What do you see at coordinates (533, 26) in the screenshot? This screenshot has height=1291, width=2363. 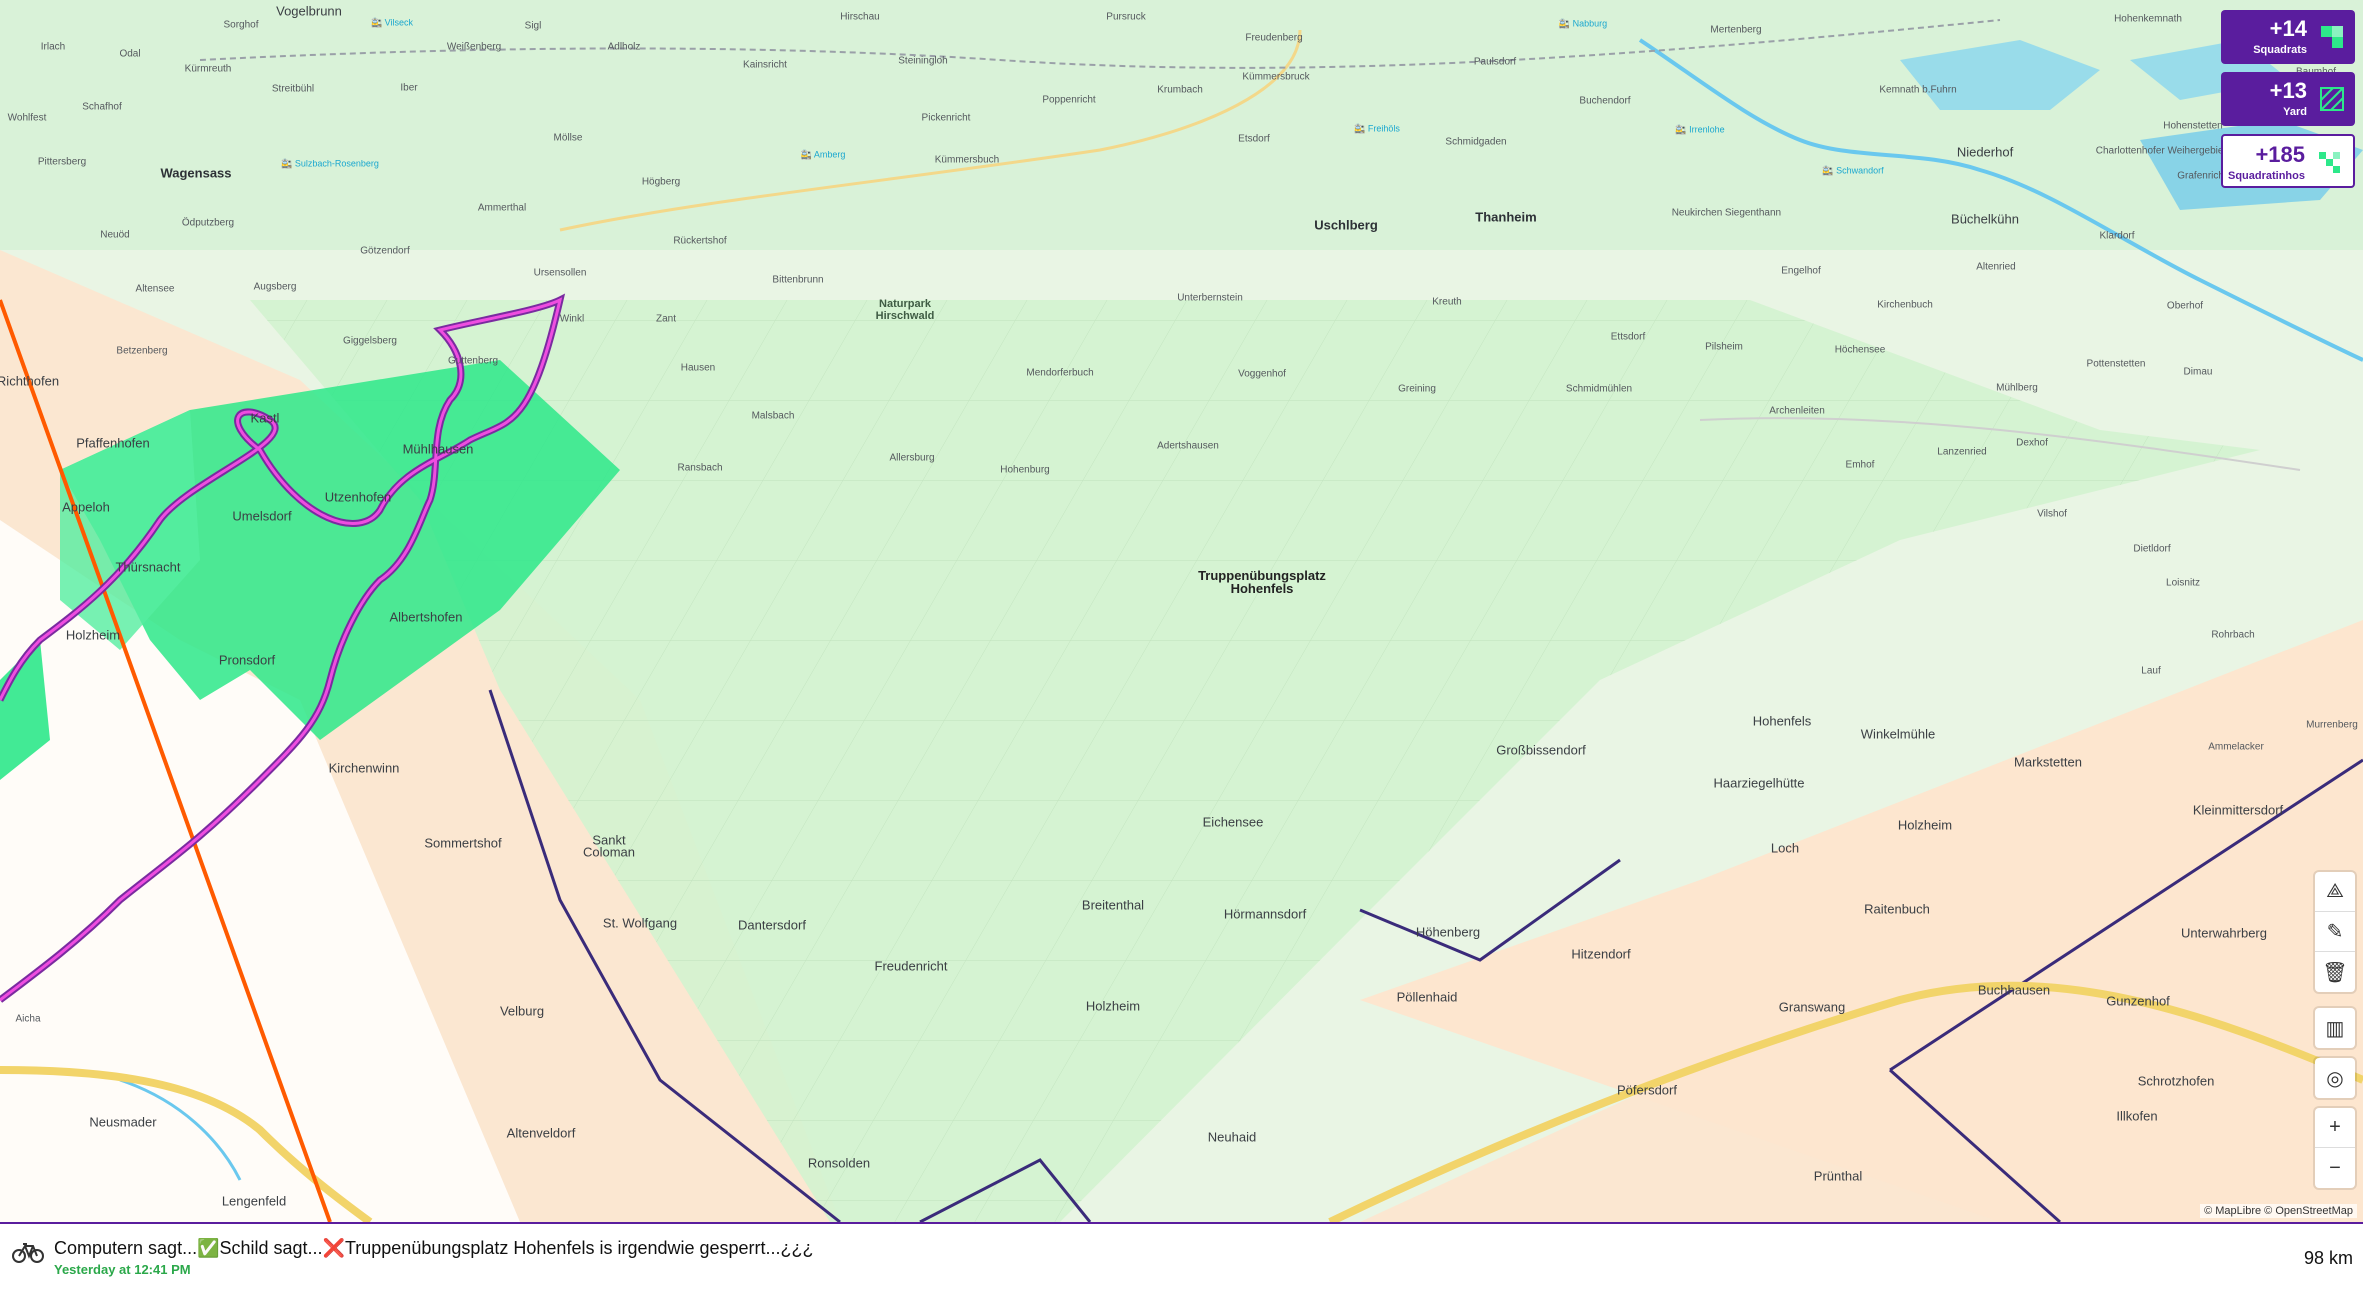 I see `place-label: Sigl` at bounding box center [533, 26].